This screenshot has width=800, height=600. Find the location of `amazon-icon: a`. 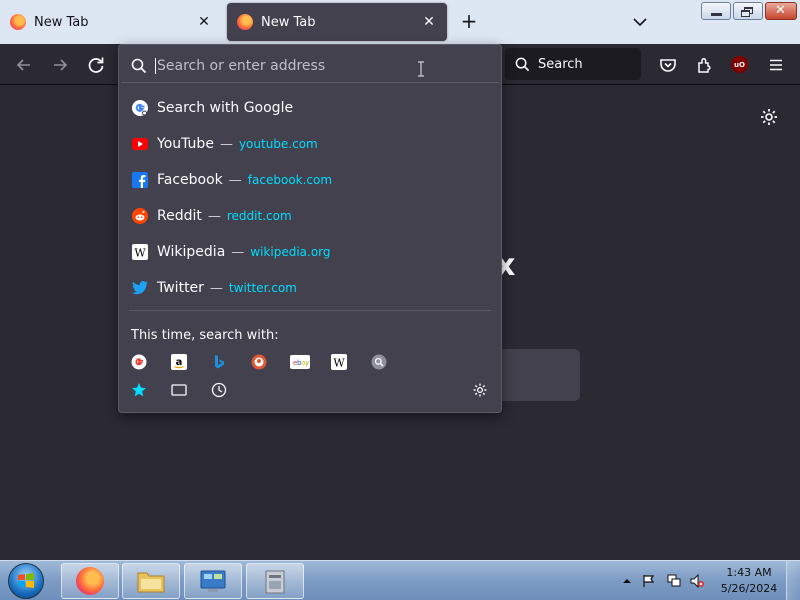

amazon-icon: a is located at coordinates (179, 362).